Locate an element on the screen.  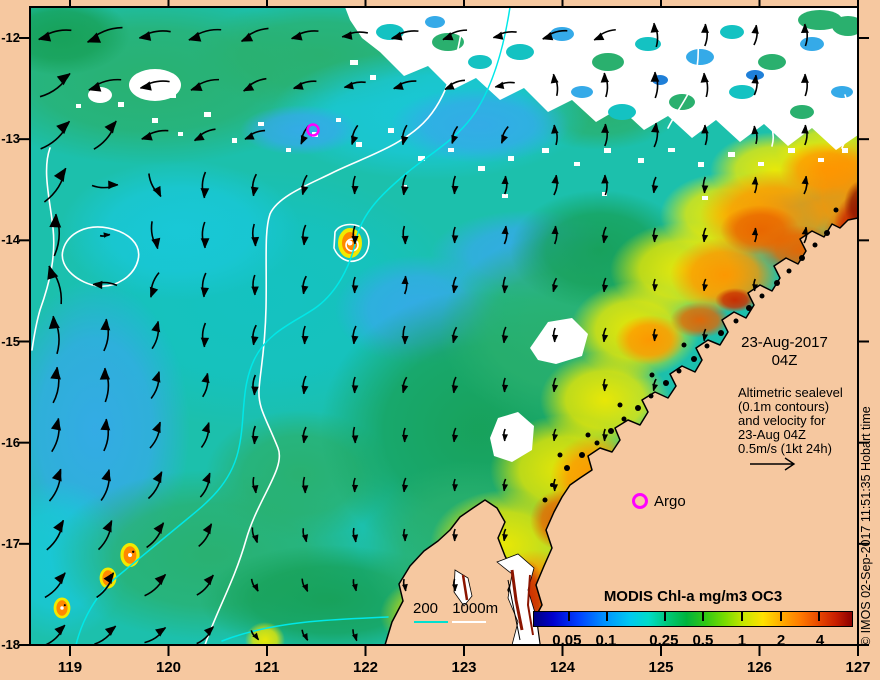
y-axis-label: -16 is located at coordinates (10, 442).